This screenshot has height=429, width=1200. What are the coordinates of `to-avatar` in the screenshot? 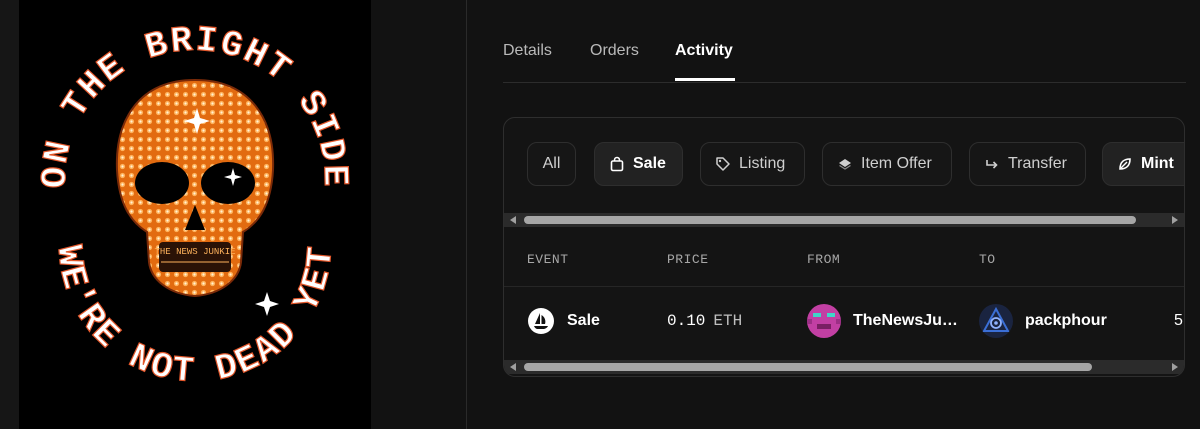 It's located at (996, 321).